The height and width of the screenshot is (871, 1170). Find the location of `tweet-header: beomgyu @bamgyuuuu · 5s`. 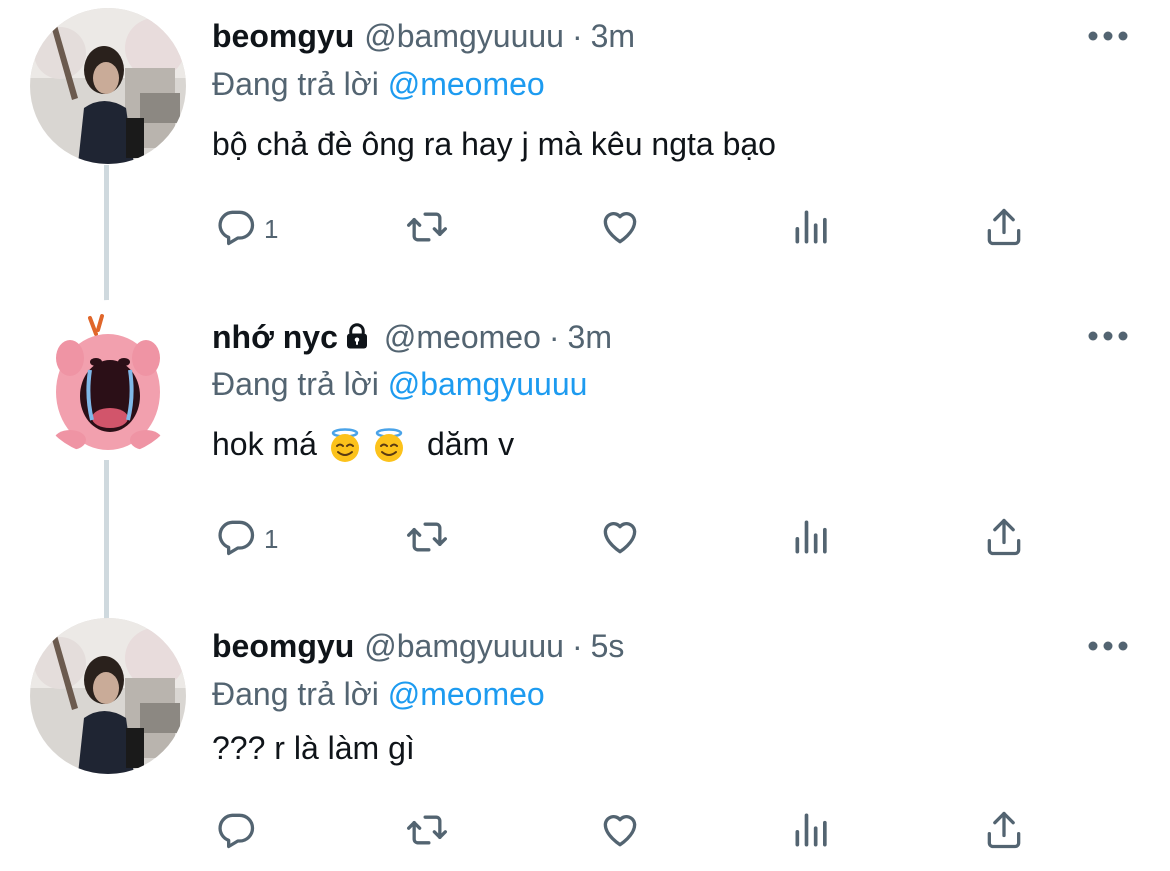

tweet-header: beomgyu @bamgyuuuu · 5s is located at coordinates (418, 649).